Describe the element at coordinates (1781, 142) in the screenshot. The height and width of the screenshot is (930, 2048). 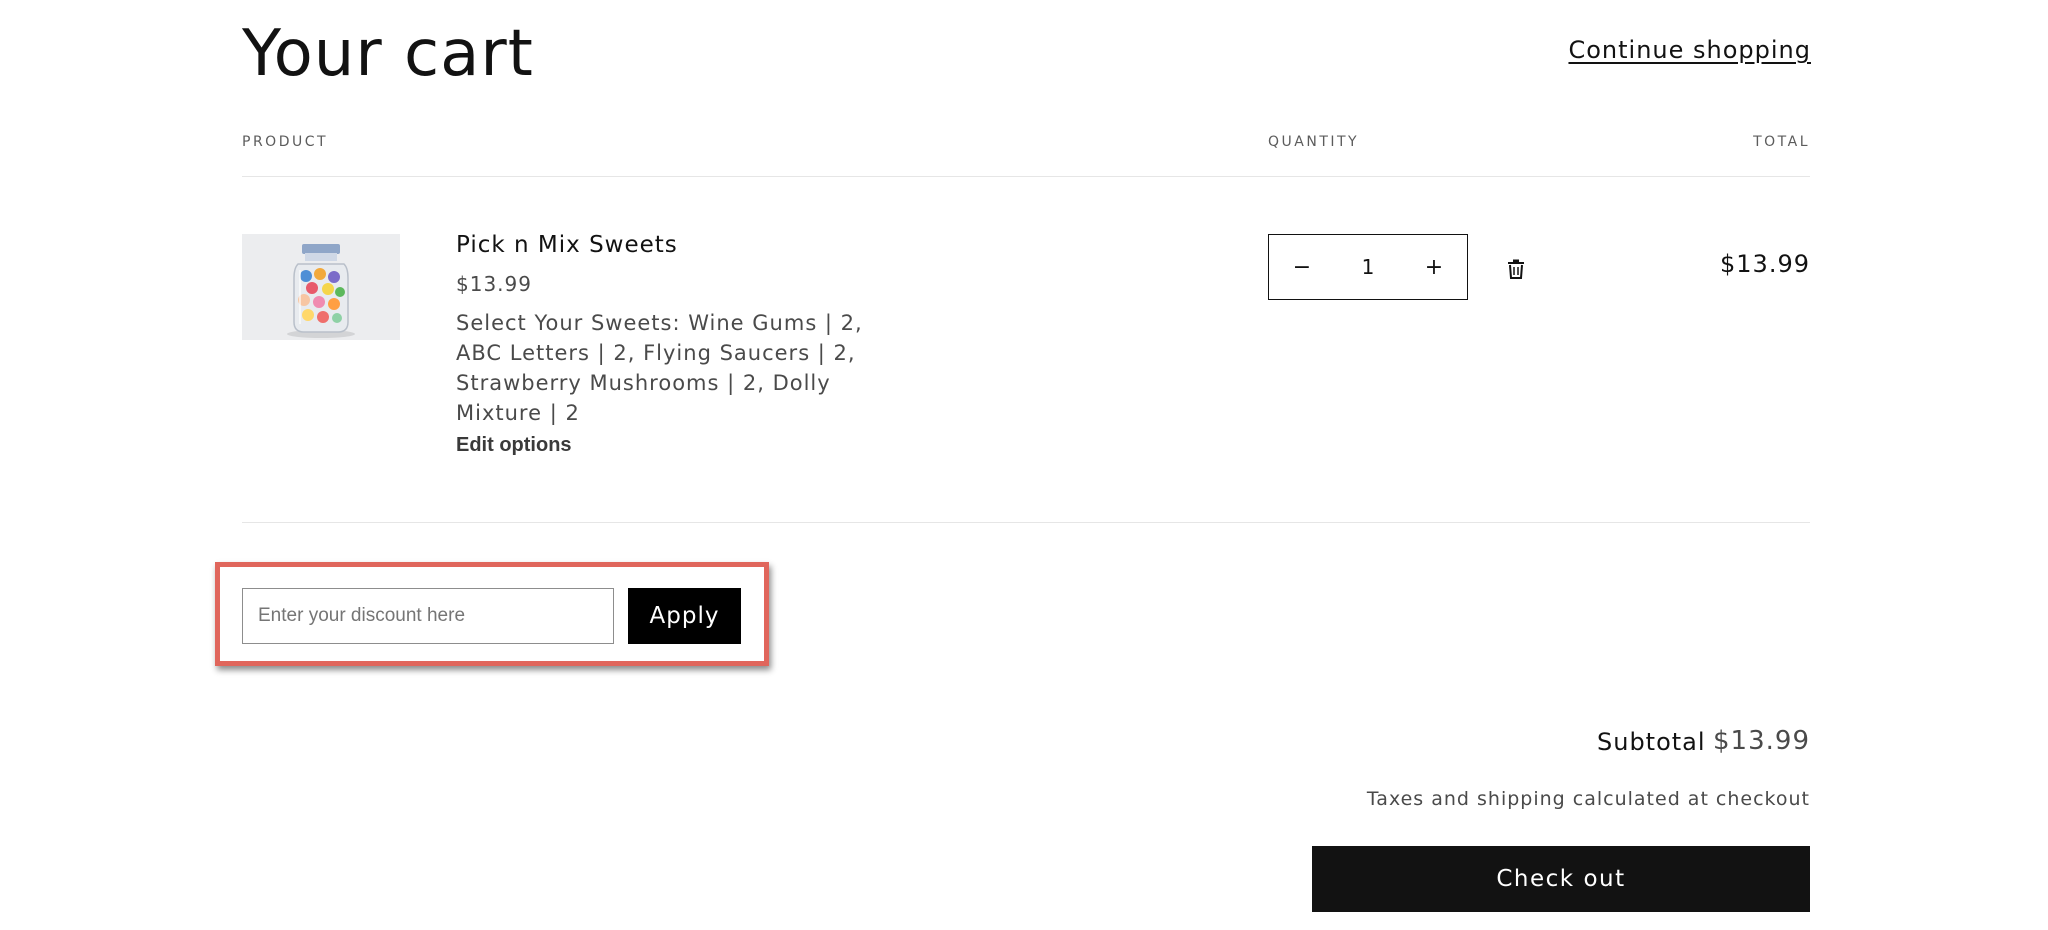
I see `column-header-total: TOTAL` at that location.